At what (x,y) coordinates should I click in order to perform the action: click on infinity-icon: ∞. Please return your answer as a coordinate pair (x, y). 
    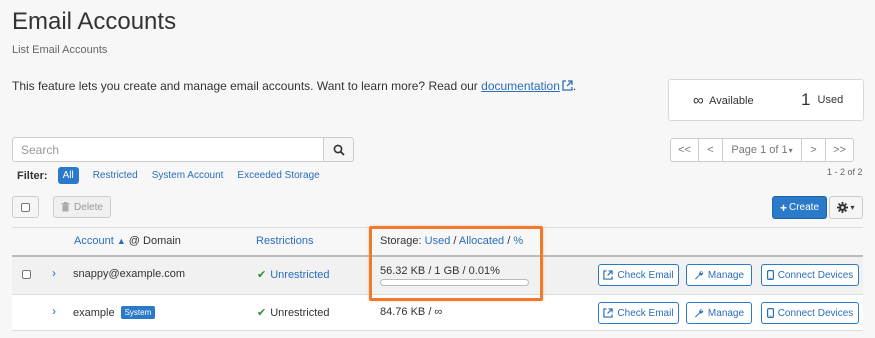
    Looking at the image, I should click on (698, 100).